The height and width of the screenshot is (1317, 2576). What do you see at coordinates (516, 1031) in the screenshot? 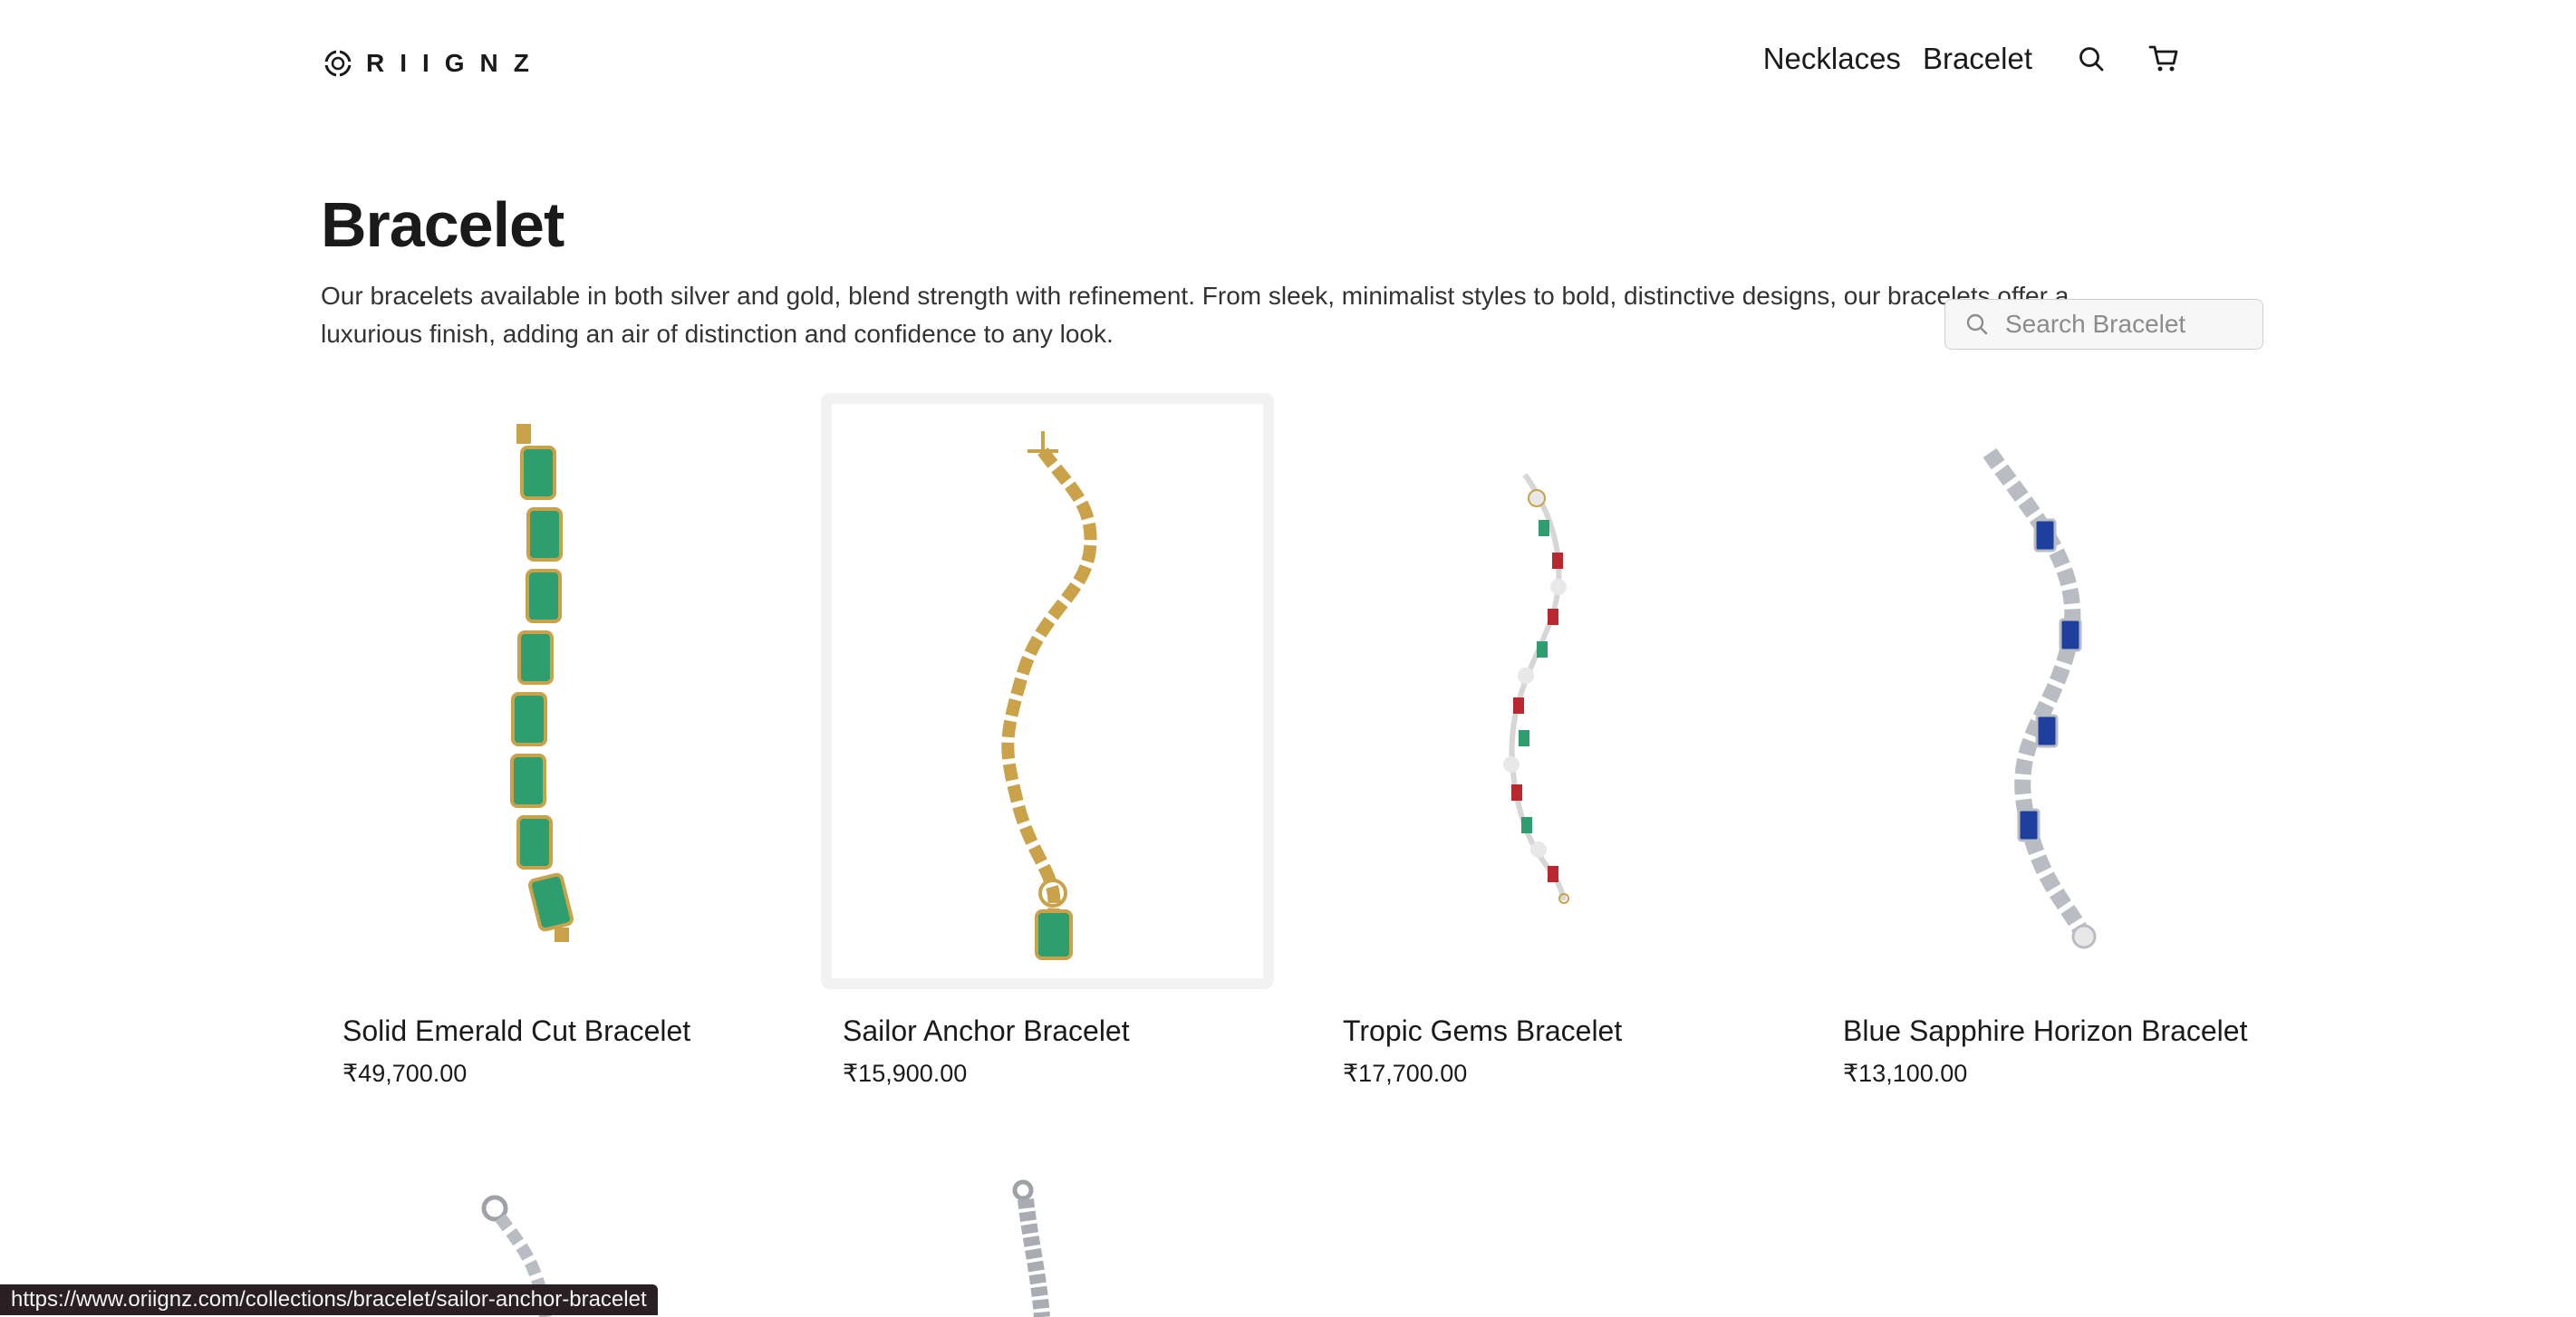
I see `product-name: Solid Emerald Cut Bracelet` at bounding box center [516, 1031].